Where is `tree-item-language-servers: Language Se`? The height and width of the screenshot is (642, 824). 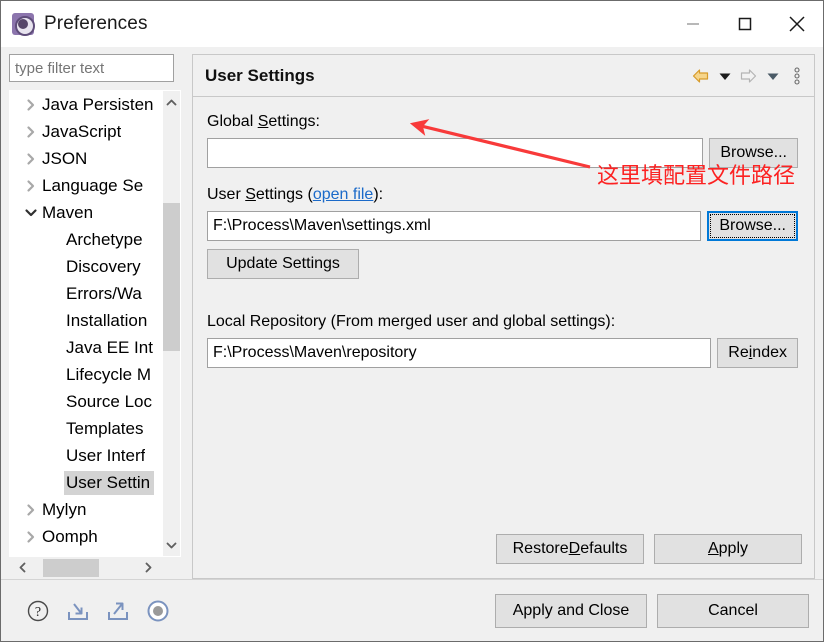
tree-item-language-servers: Language Se is located at coordinates (86, 185).